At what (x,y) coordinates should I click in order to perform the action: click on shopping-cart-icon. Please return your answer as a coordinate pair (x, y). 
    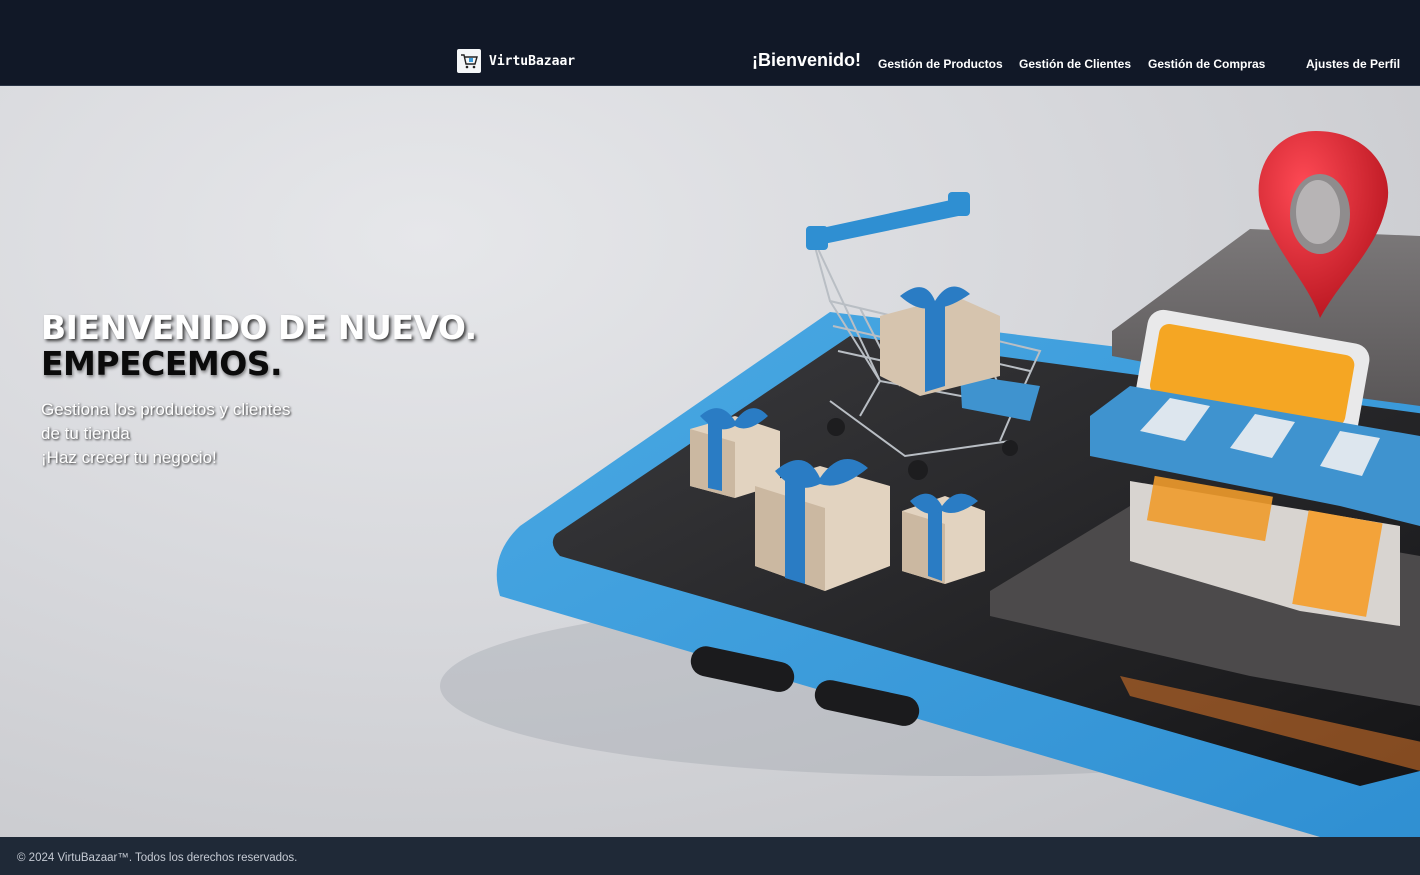
    Looking at the image, I should click on (469, 61).